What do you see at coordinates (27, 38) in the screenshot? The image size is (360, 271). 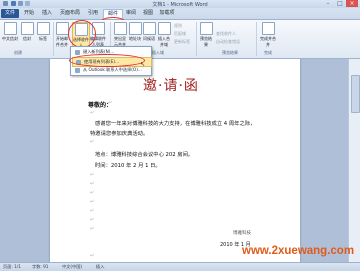 I see `envelopes-label: 信封` at bounding box center [27, 38].